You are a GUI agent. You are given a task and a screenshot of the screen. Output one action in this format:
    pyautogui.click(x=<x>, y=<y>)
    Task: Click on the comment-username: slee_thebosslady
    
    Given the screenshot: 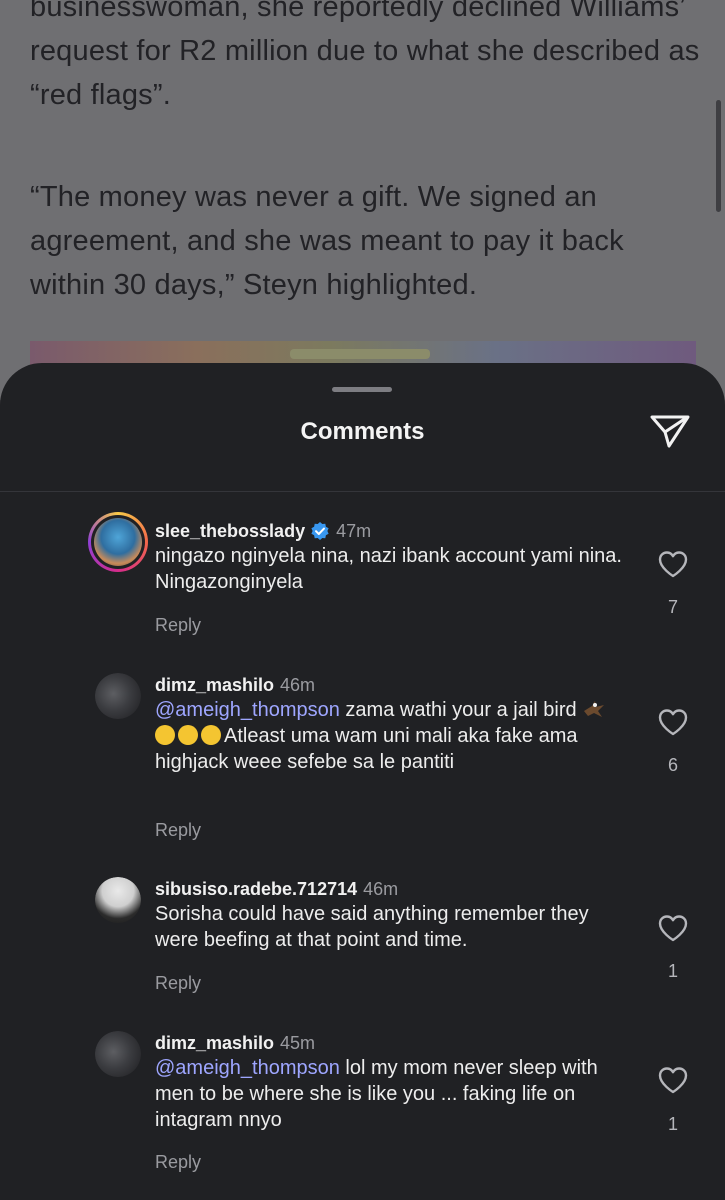 What is the action you would take?
    pyautogui.click(x=230, y=531)
    